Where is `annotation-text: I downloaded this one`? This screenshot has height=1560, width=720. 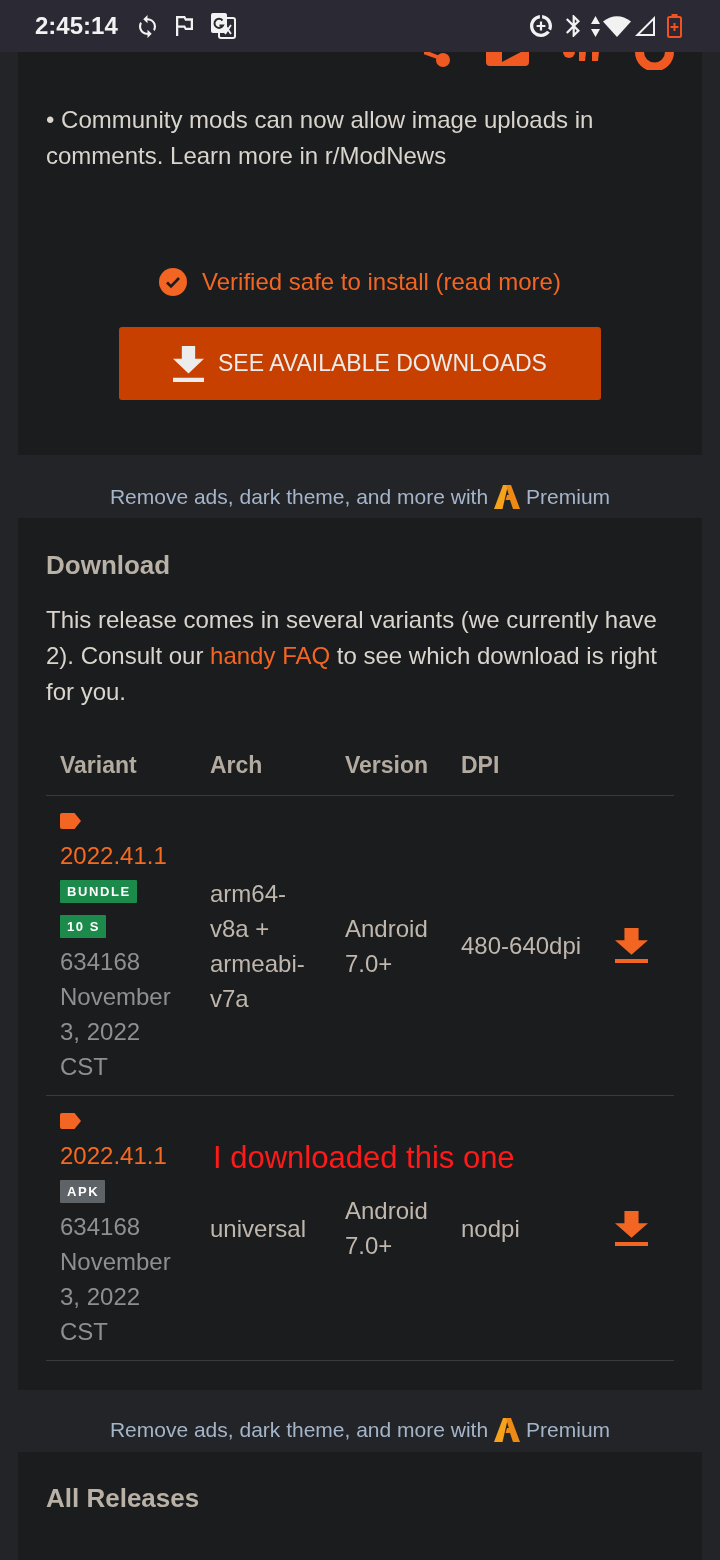
annotation-text: I downloaded this one is located at coordinates (364, 1158).